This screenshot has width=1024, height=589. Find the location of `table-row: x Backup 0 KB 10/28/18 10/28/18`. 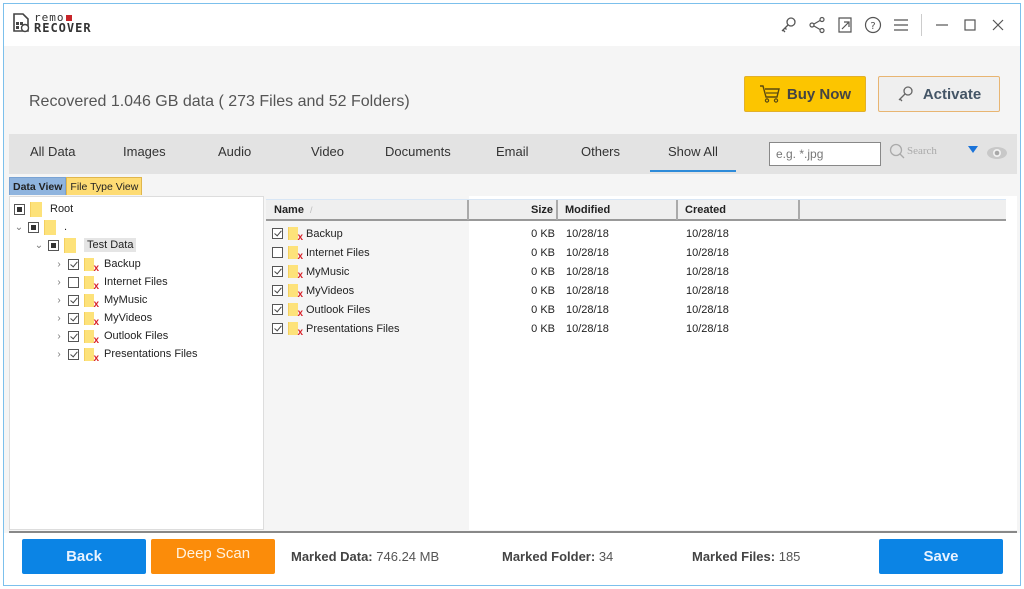

table-row: x Backup 0 KB 10/28/18 10/28/18 is located at coordinates (636, 233).